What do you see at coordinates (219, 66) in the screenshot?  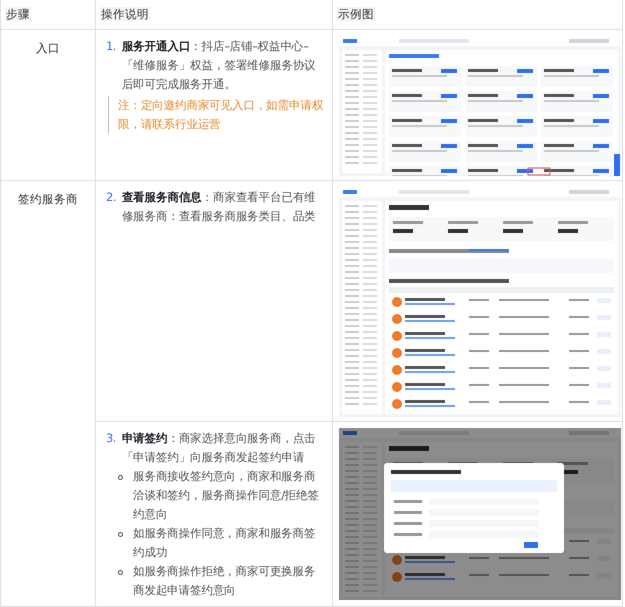 I see `step-description: 服务开通入口：抖店–店铺–权益中心–「维修服务」权益，签署维修服务协议后即可完成服务开通。` at bounding box center [219, 66].